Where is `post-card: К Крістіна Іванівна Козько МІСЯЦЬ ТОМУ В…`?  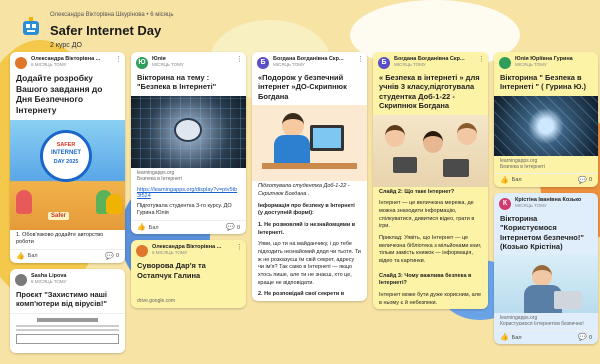 post-card: К Крістіна Іванівна Козько МІСЯЦЬ ТОМУ В… is located at coordinates (546, 268).